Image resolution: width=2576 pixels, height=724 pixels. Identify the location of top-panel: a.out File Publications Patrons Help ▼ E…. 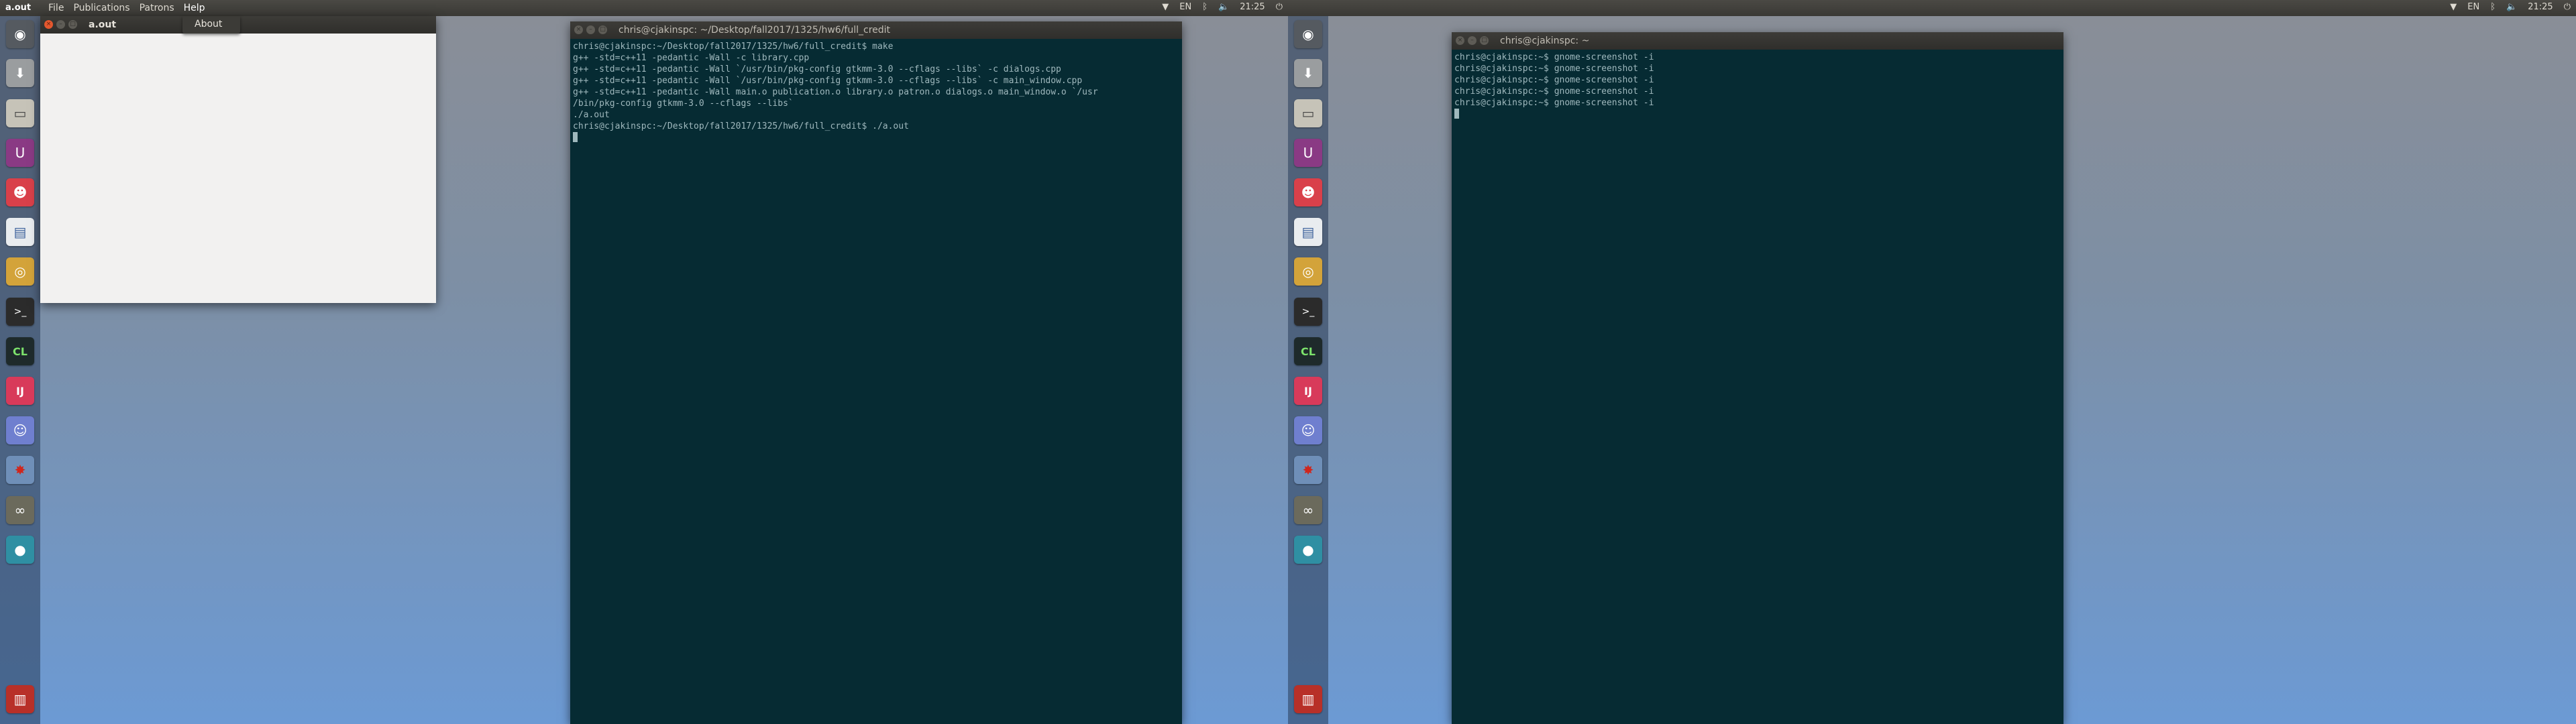
(644, 8).